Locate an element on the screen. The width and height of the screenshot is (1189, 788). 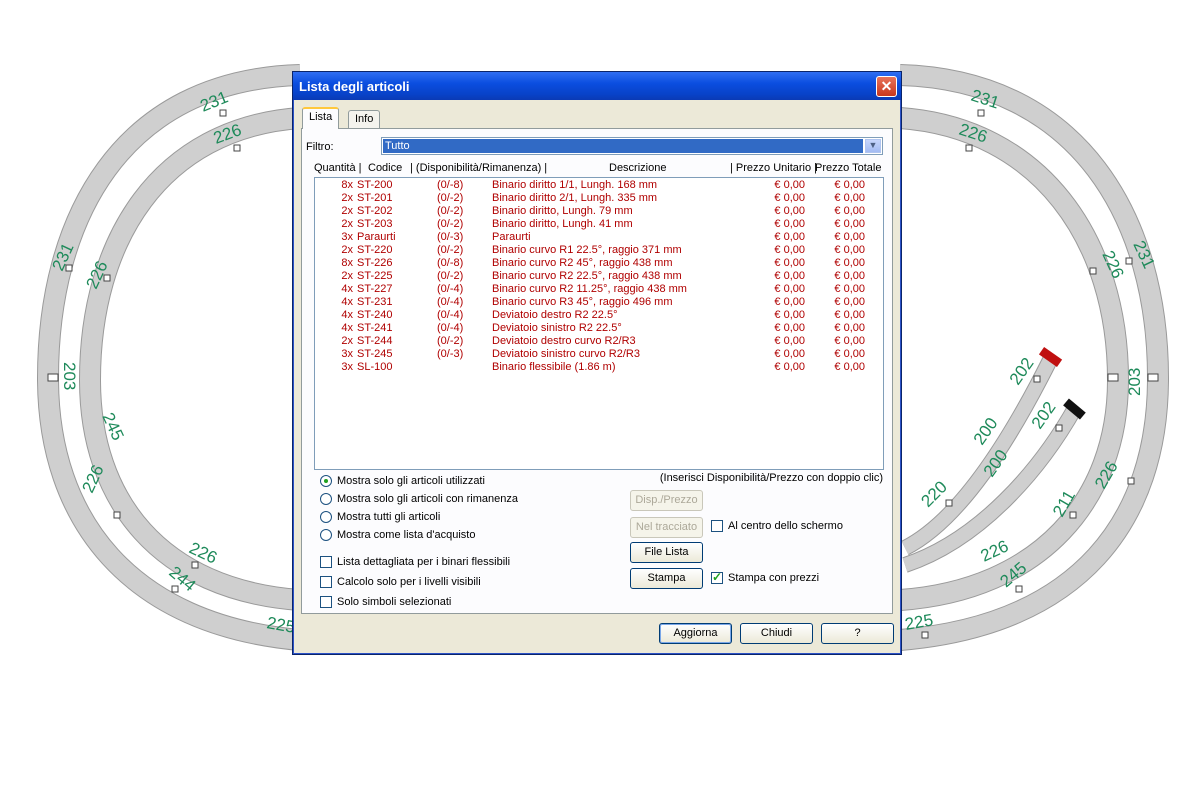
al-centro-label: Al centro dello schermo is located at coordinates (785, 526).